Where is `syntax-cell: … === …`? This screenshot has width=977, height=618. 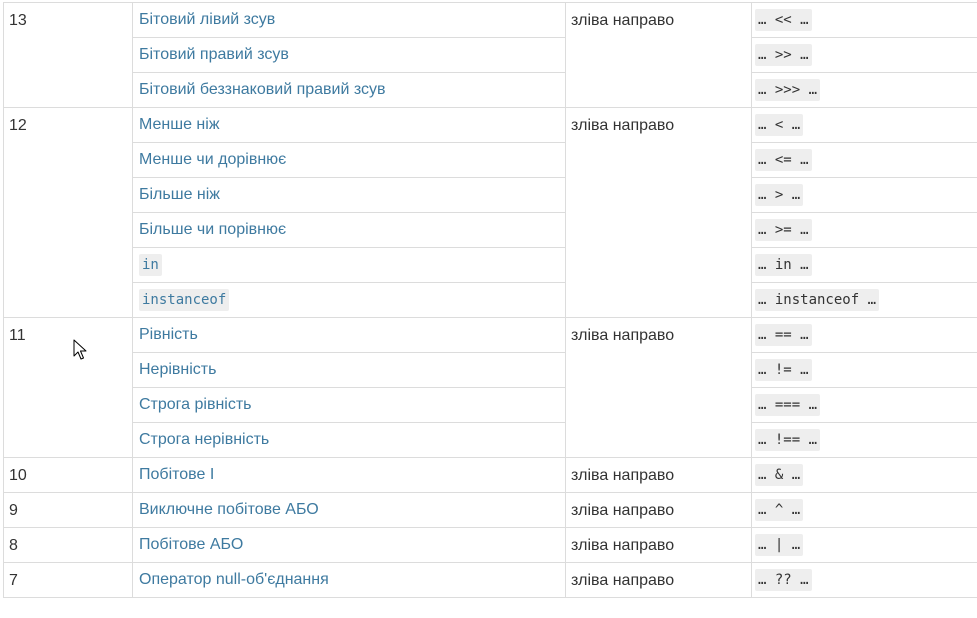
syntax-cell: … === … is located at coordinates (864, 405).